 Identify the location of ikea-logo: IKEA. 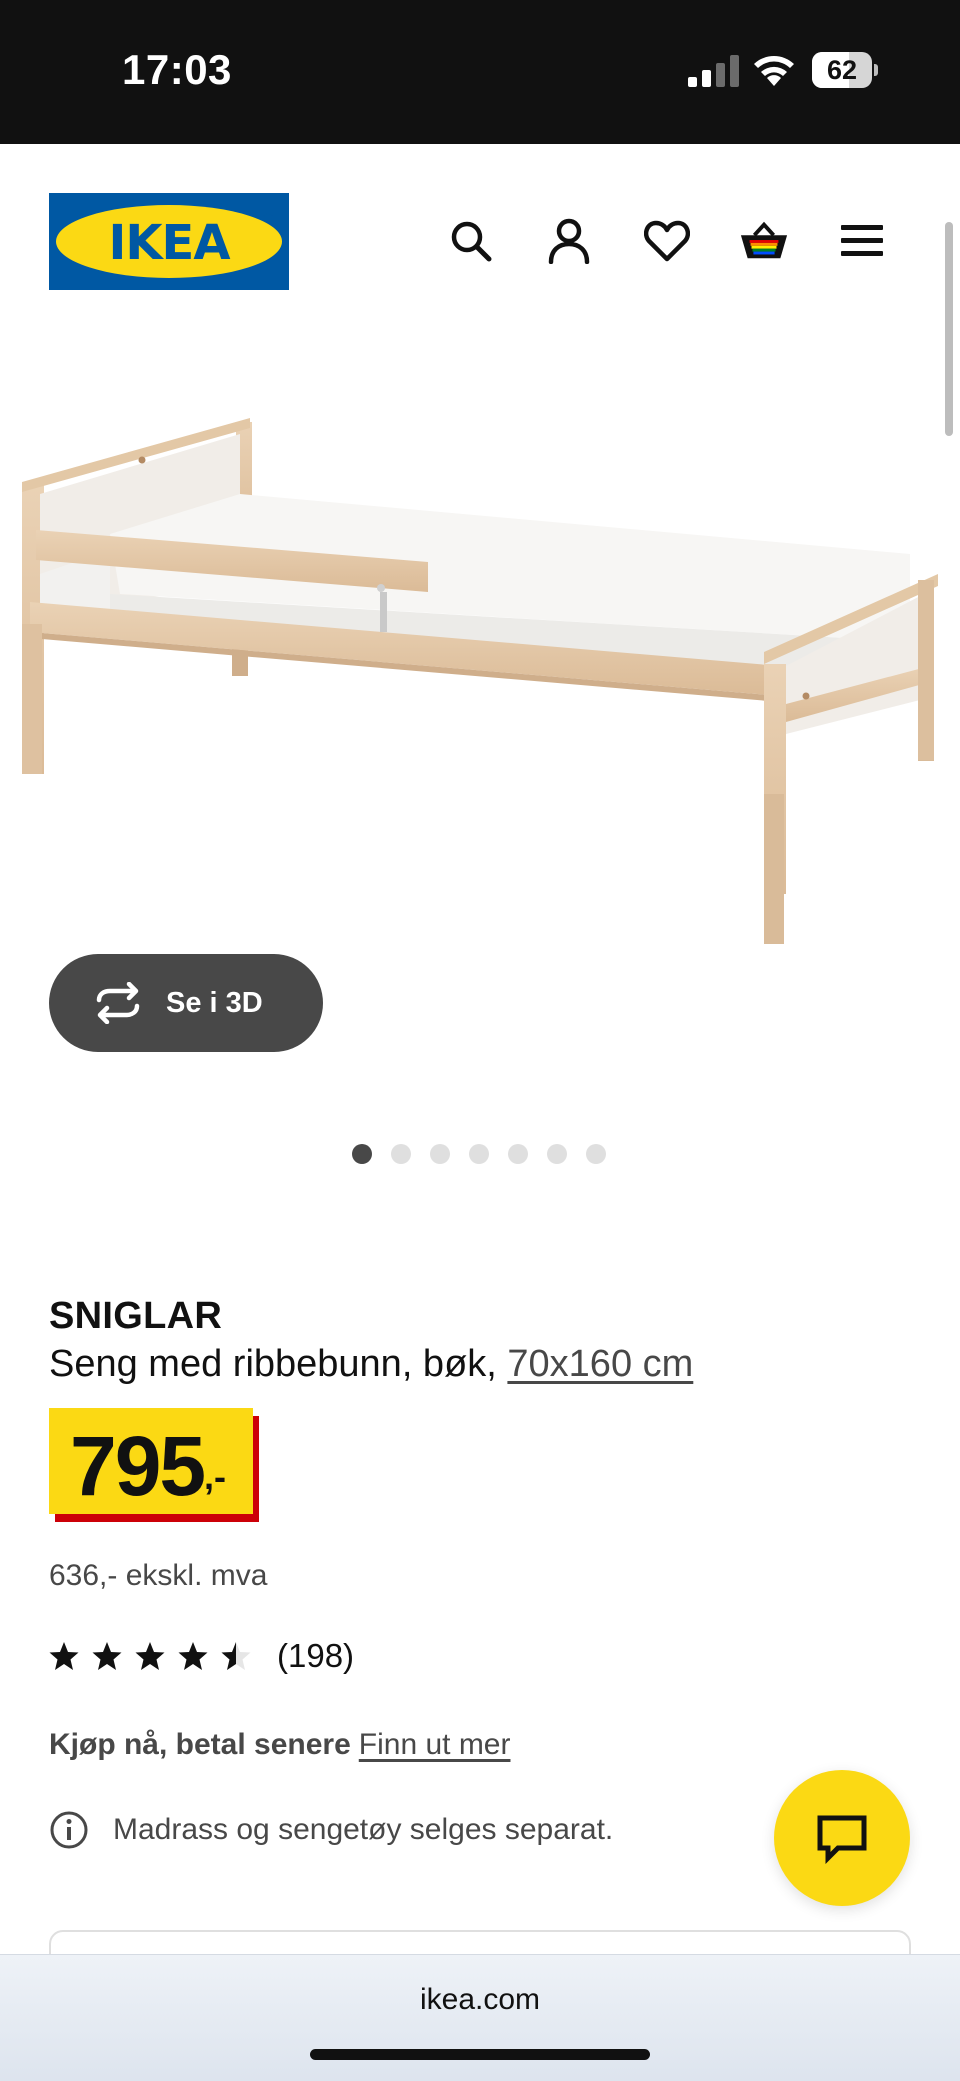
(169, 241).